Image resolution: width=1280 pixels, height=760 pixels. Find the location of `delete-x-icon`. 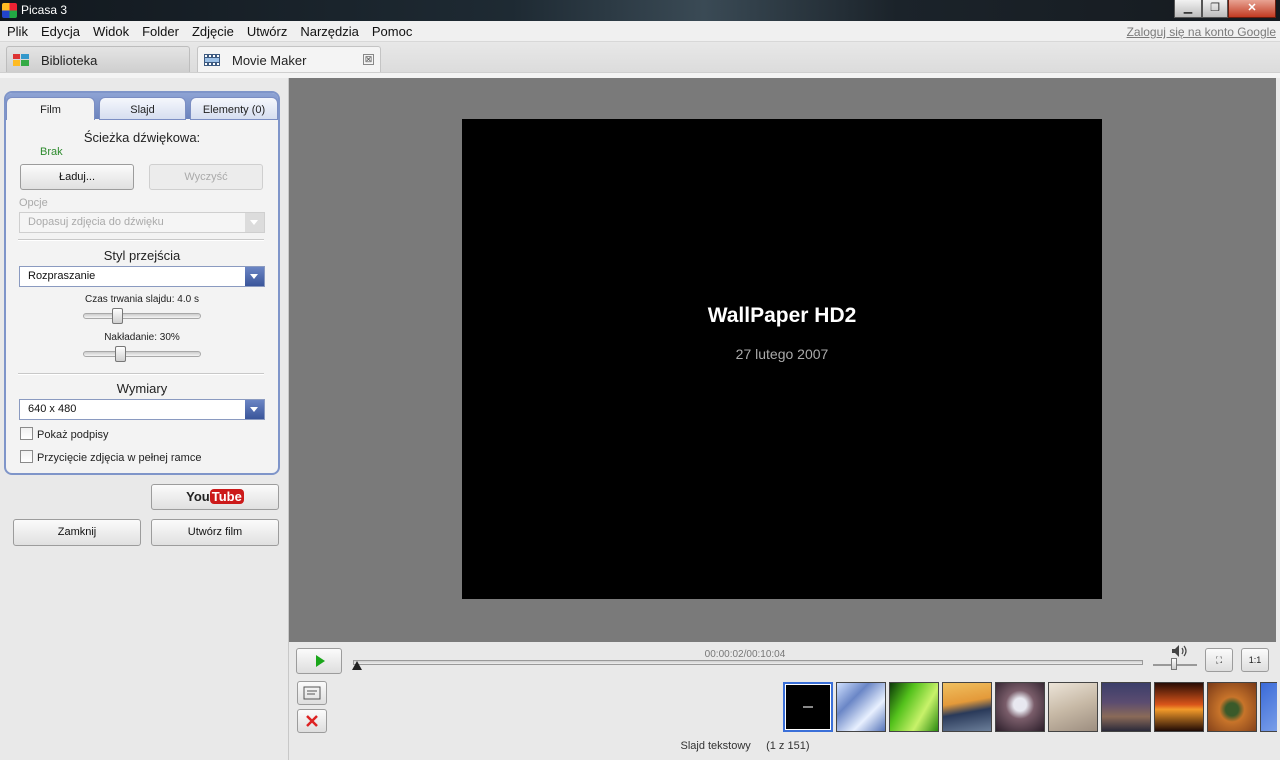

delete-x-icon is located at coordinates (312, 721).